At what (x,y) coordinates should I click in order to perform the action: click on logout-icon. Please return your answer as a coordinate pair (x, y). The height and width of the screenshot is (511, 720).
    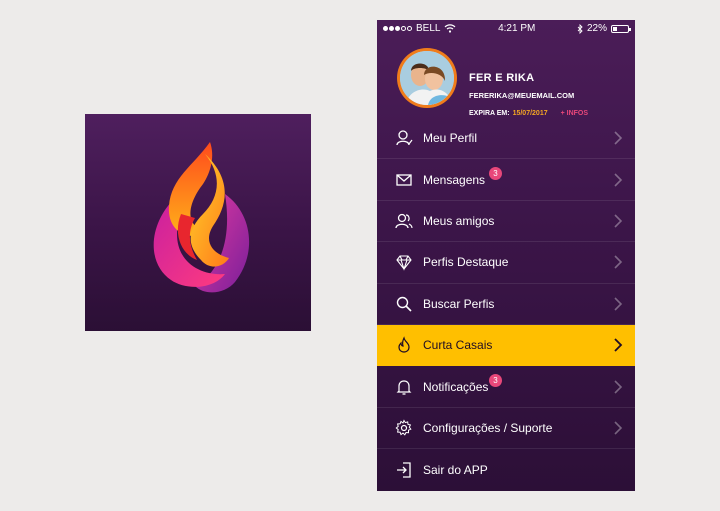
    Looking at the image, I should click on (404, 470).